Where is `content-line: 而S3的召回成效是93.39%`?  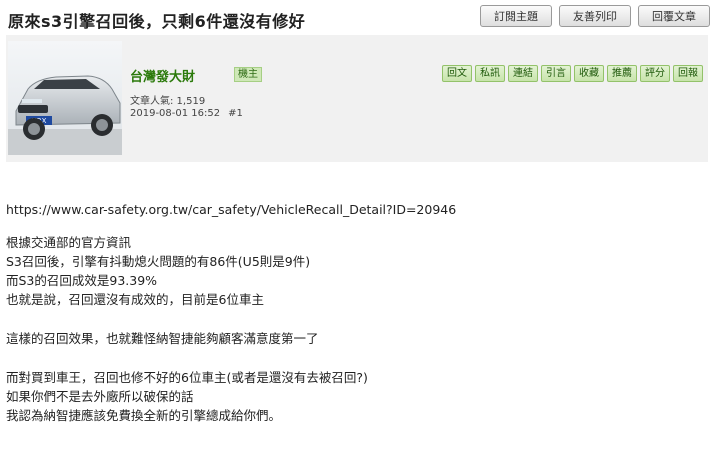
content-line: 而S3的召回成效是93.39% is located at coordinates (82, 280).